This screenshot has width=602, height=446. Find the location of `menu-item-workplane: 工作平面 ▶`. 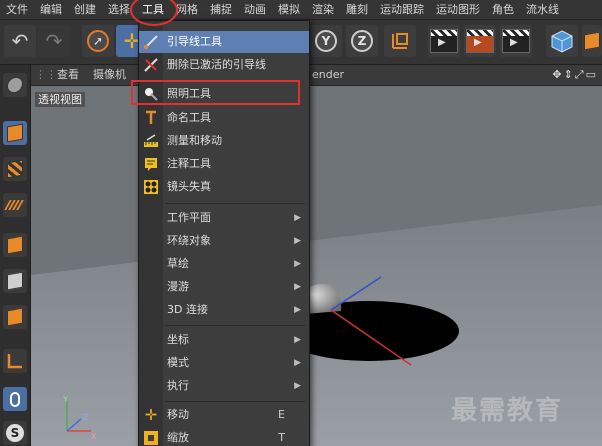

menu-item-workplane: 工作平面 ▶ is located at coordinates (224, 218).